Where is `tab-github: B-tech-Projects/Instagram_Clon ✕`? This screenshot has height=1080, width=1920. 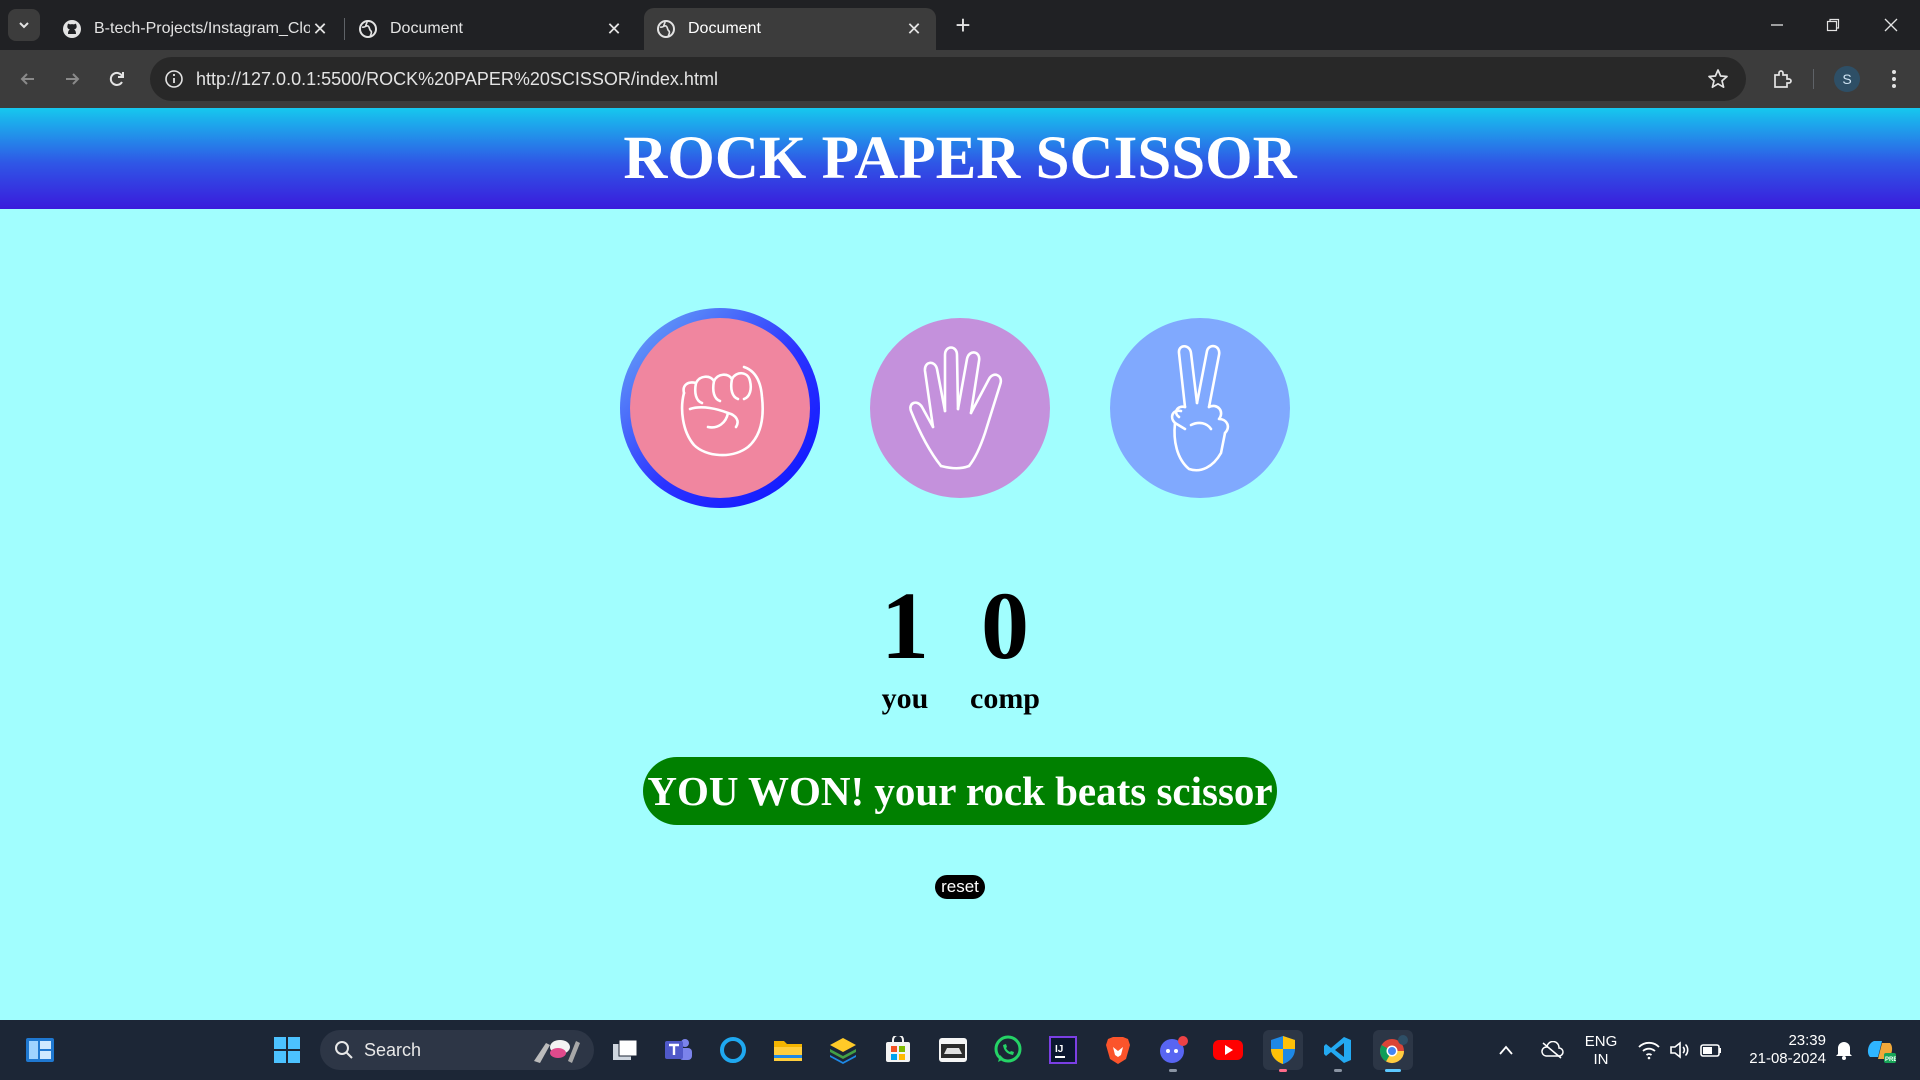 tab-github: B-tech-Projects/Instagram_Clon ✕ is located at coordinates (196, 29).